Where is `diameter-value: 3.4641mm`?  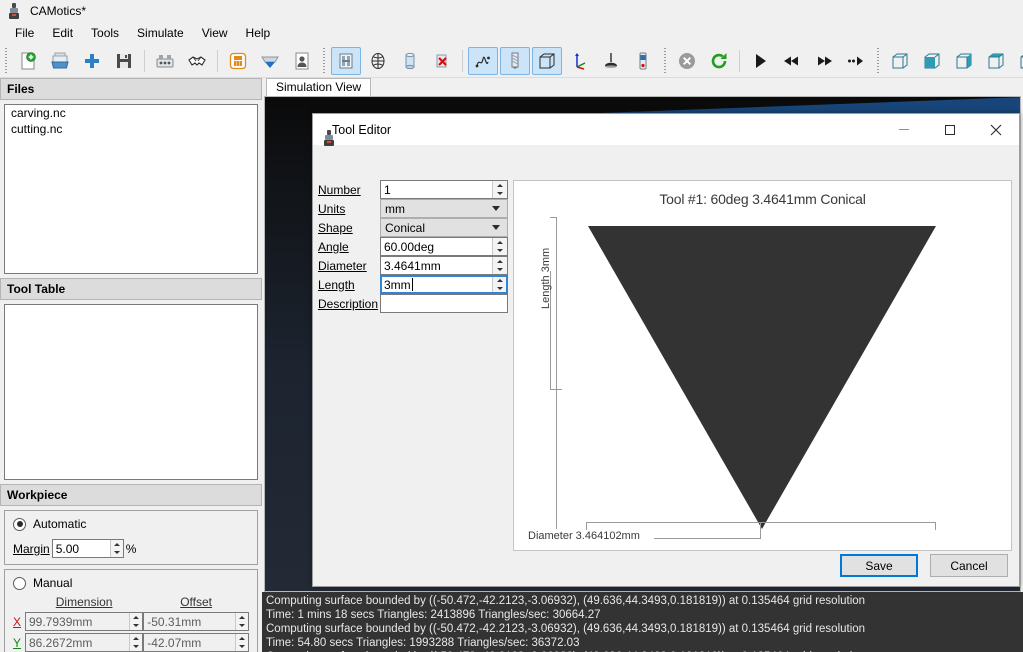
diameter-value: 3.4641mm is located at coordinates (436, 265).